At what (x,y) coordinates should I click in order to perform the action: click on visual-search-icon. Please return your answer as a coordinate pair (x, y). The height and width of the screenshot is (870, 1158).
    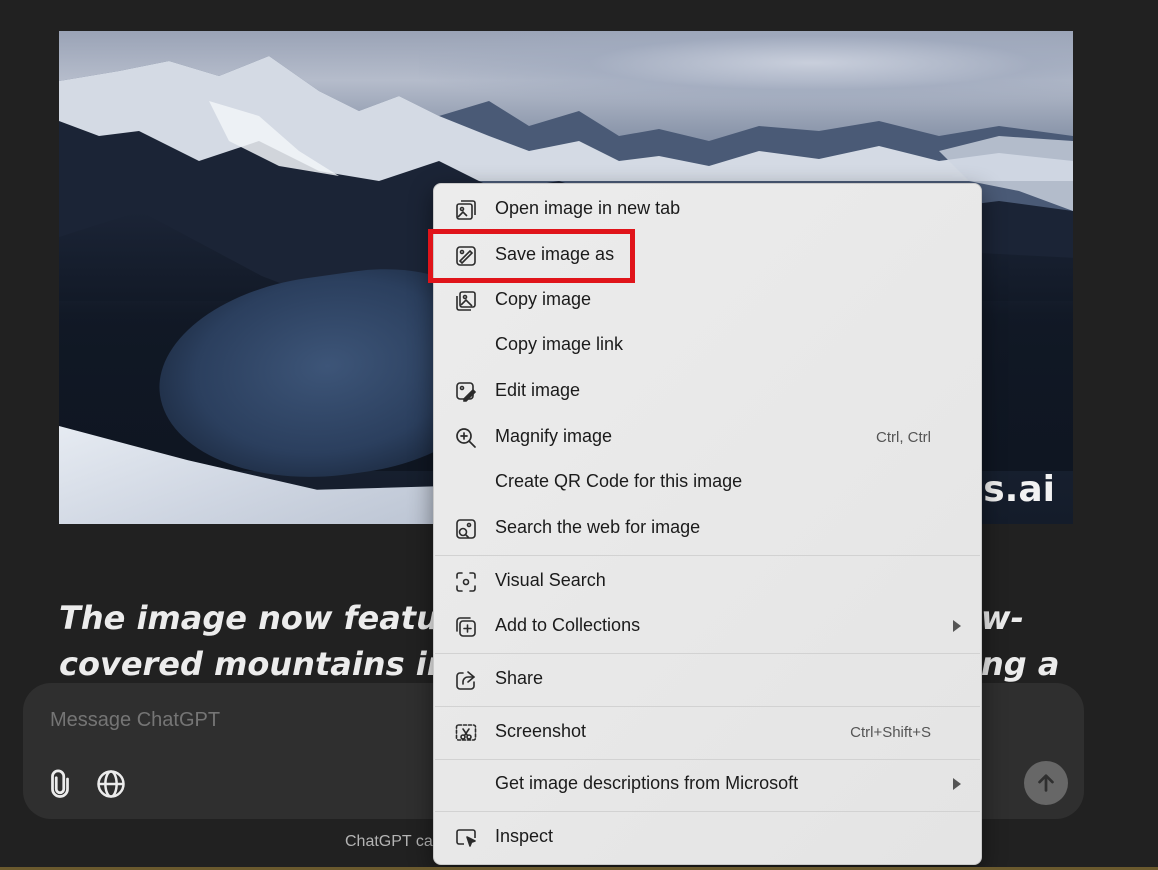
    Looking at the image, I should click on (466, 582).